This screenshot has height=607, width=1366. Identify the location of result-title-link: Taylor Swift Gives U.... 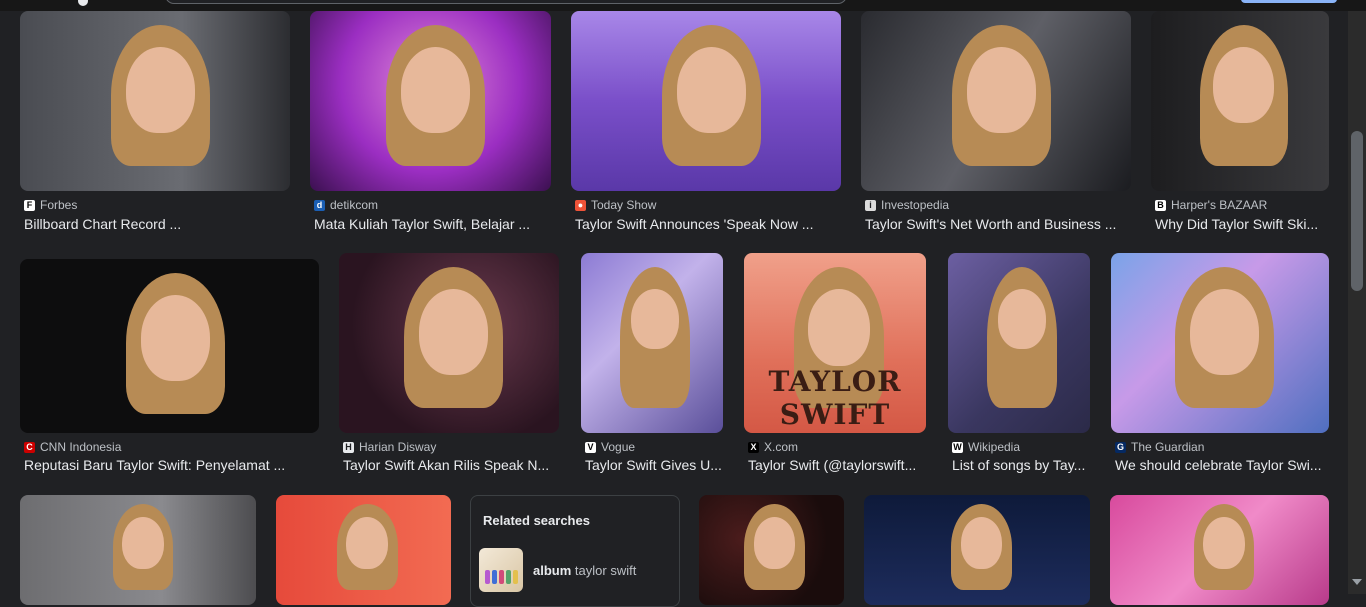
(654, 465).